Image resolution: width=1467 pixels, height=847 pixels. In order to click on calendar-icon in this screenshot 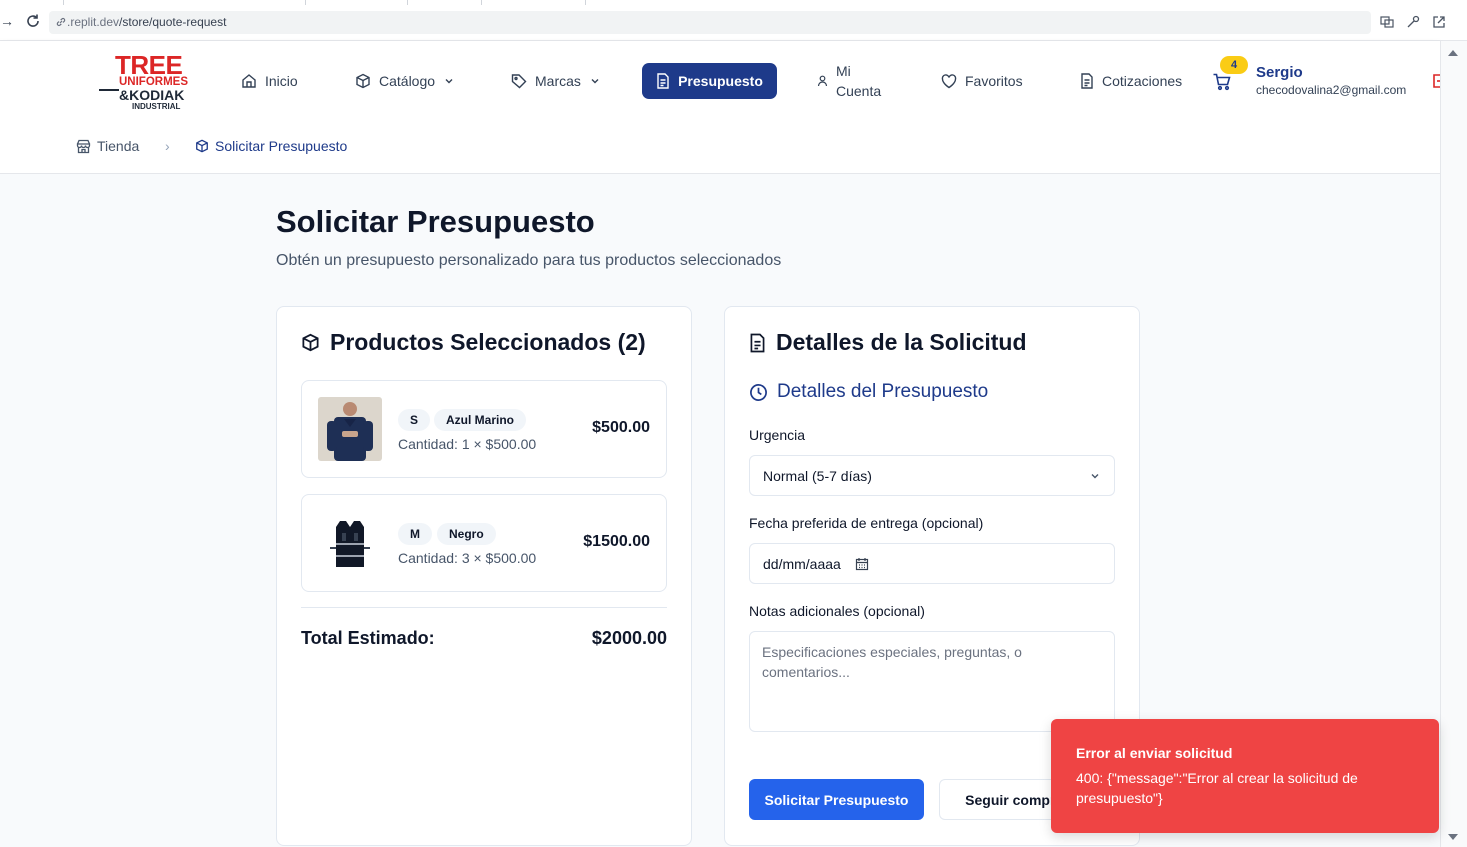, I will do `click(862, 564)`.